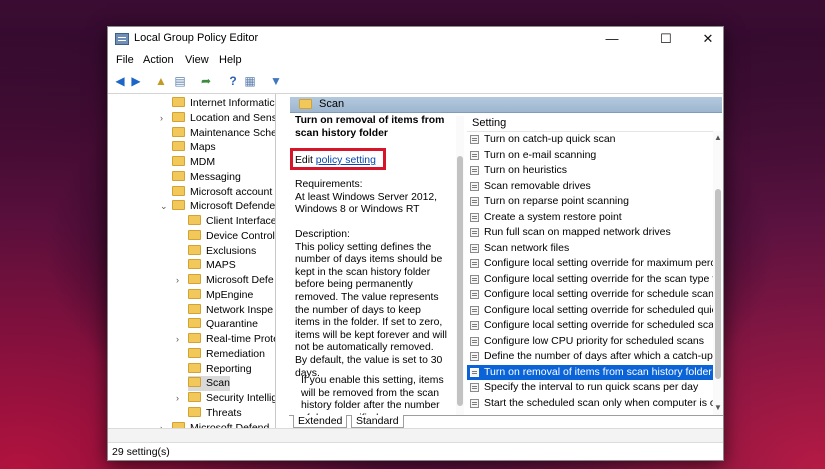 This screenshot has width=825, height=469. Describe the element at coordinates (215, 176) in the screenshot. I see `tree-item-label: Messaging` at that location.